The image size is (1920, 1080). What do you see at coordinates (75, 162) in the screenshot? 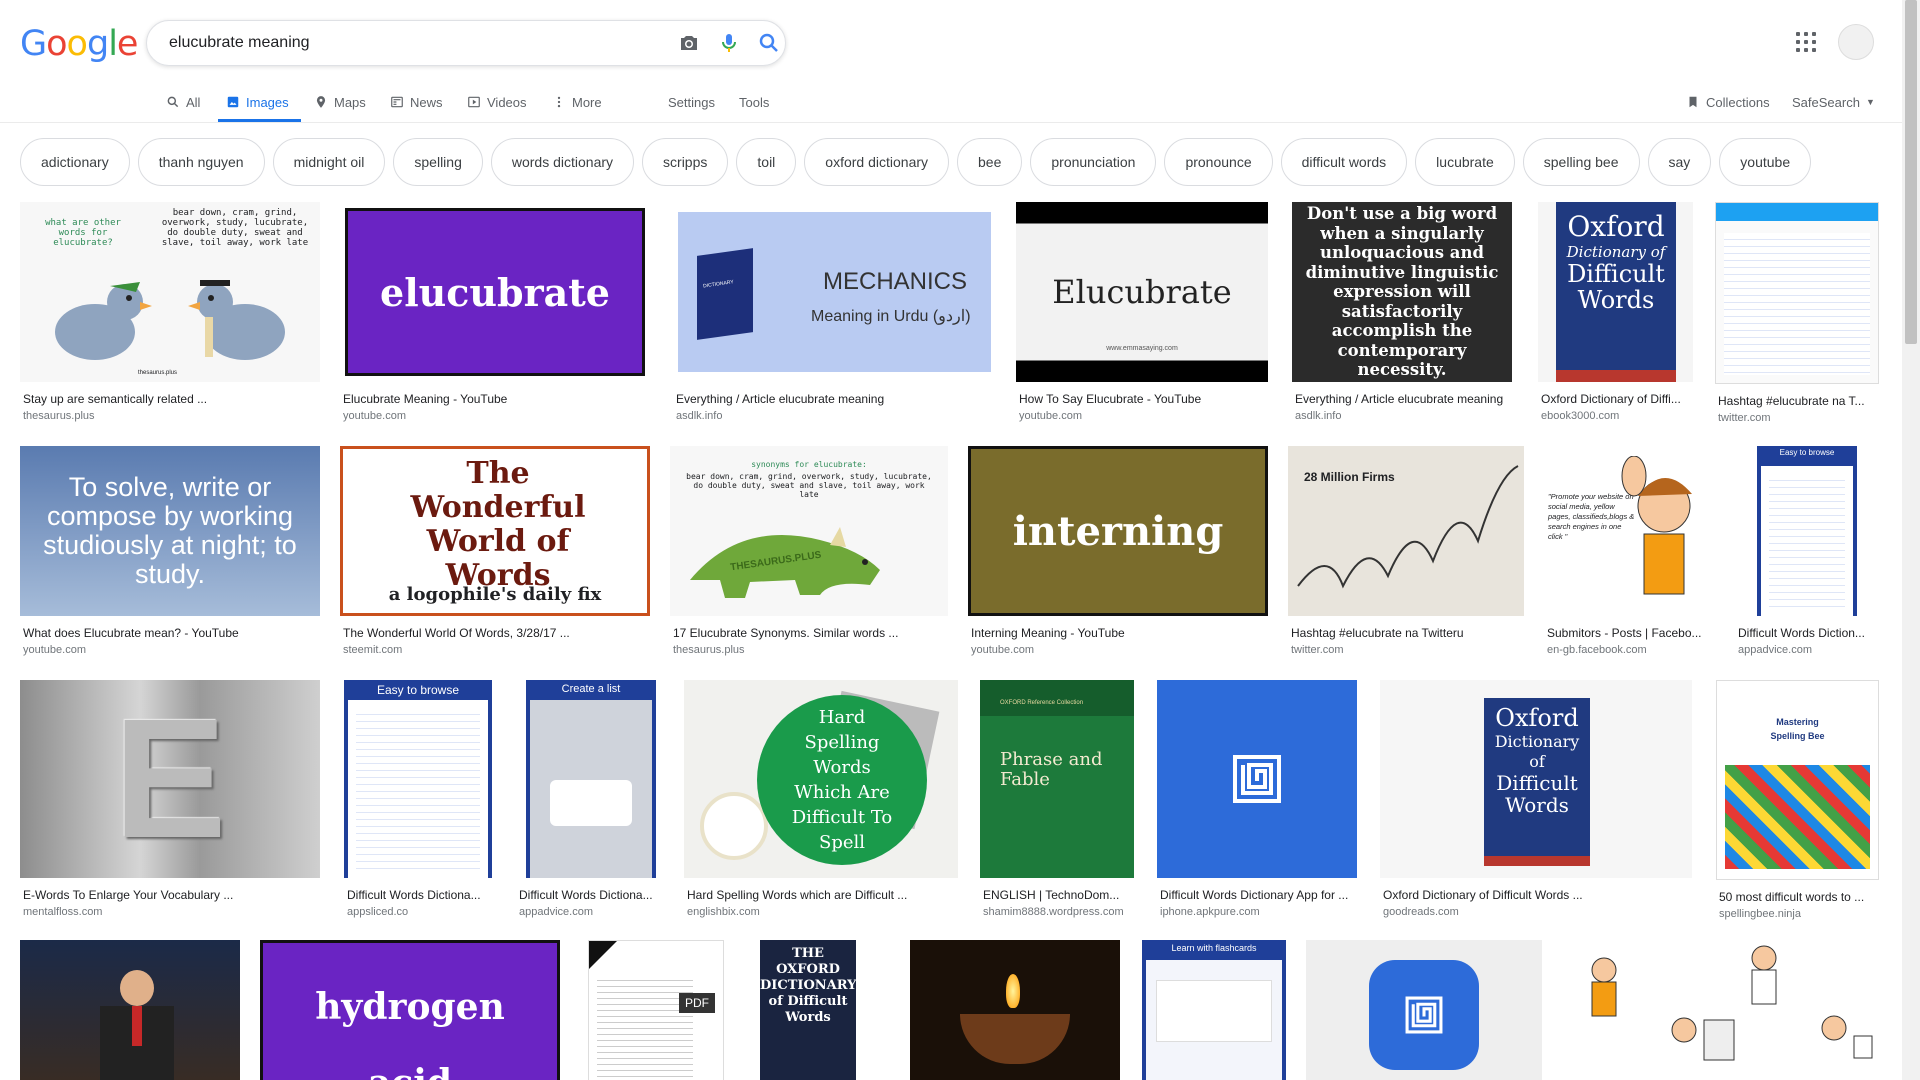
I see `chip: adictionary` at bounding box center [75, 162].